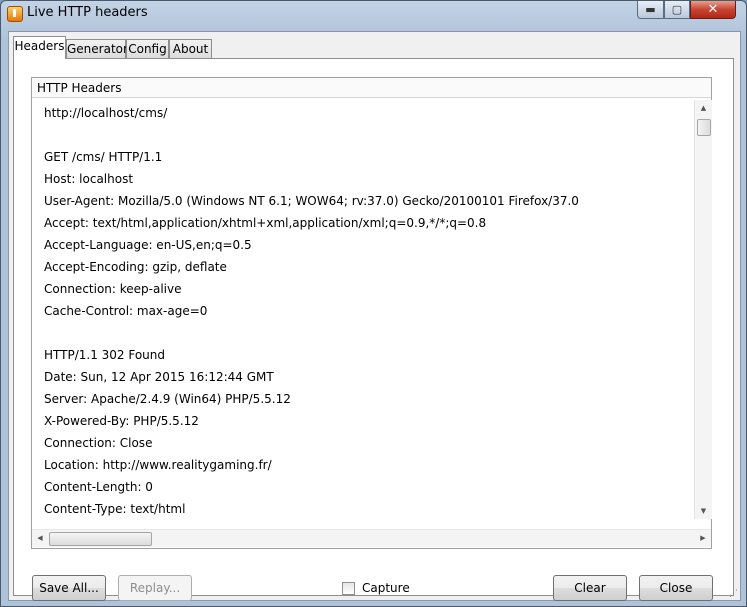 The height and width of the screenshot is (607, 747). I want to click on tab-generator: Generator, so click(97, 48).